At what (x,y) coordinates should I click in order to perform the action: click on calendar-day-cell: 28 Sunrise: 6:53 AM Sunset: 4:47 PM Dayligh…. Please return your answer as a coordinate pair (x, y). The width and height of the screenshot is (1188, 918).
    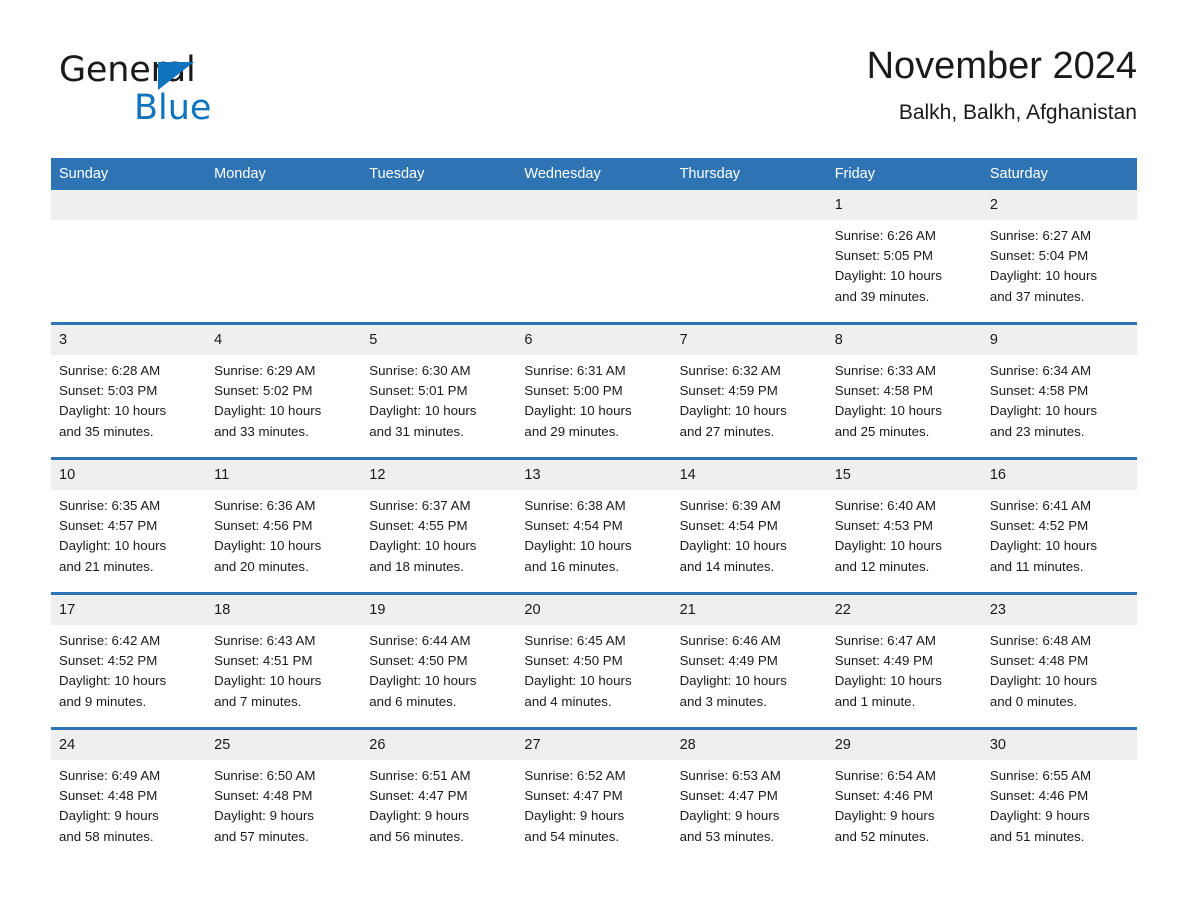
    Looking at the image, I should click on (749, 794).